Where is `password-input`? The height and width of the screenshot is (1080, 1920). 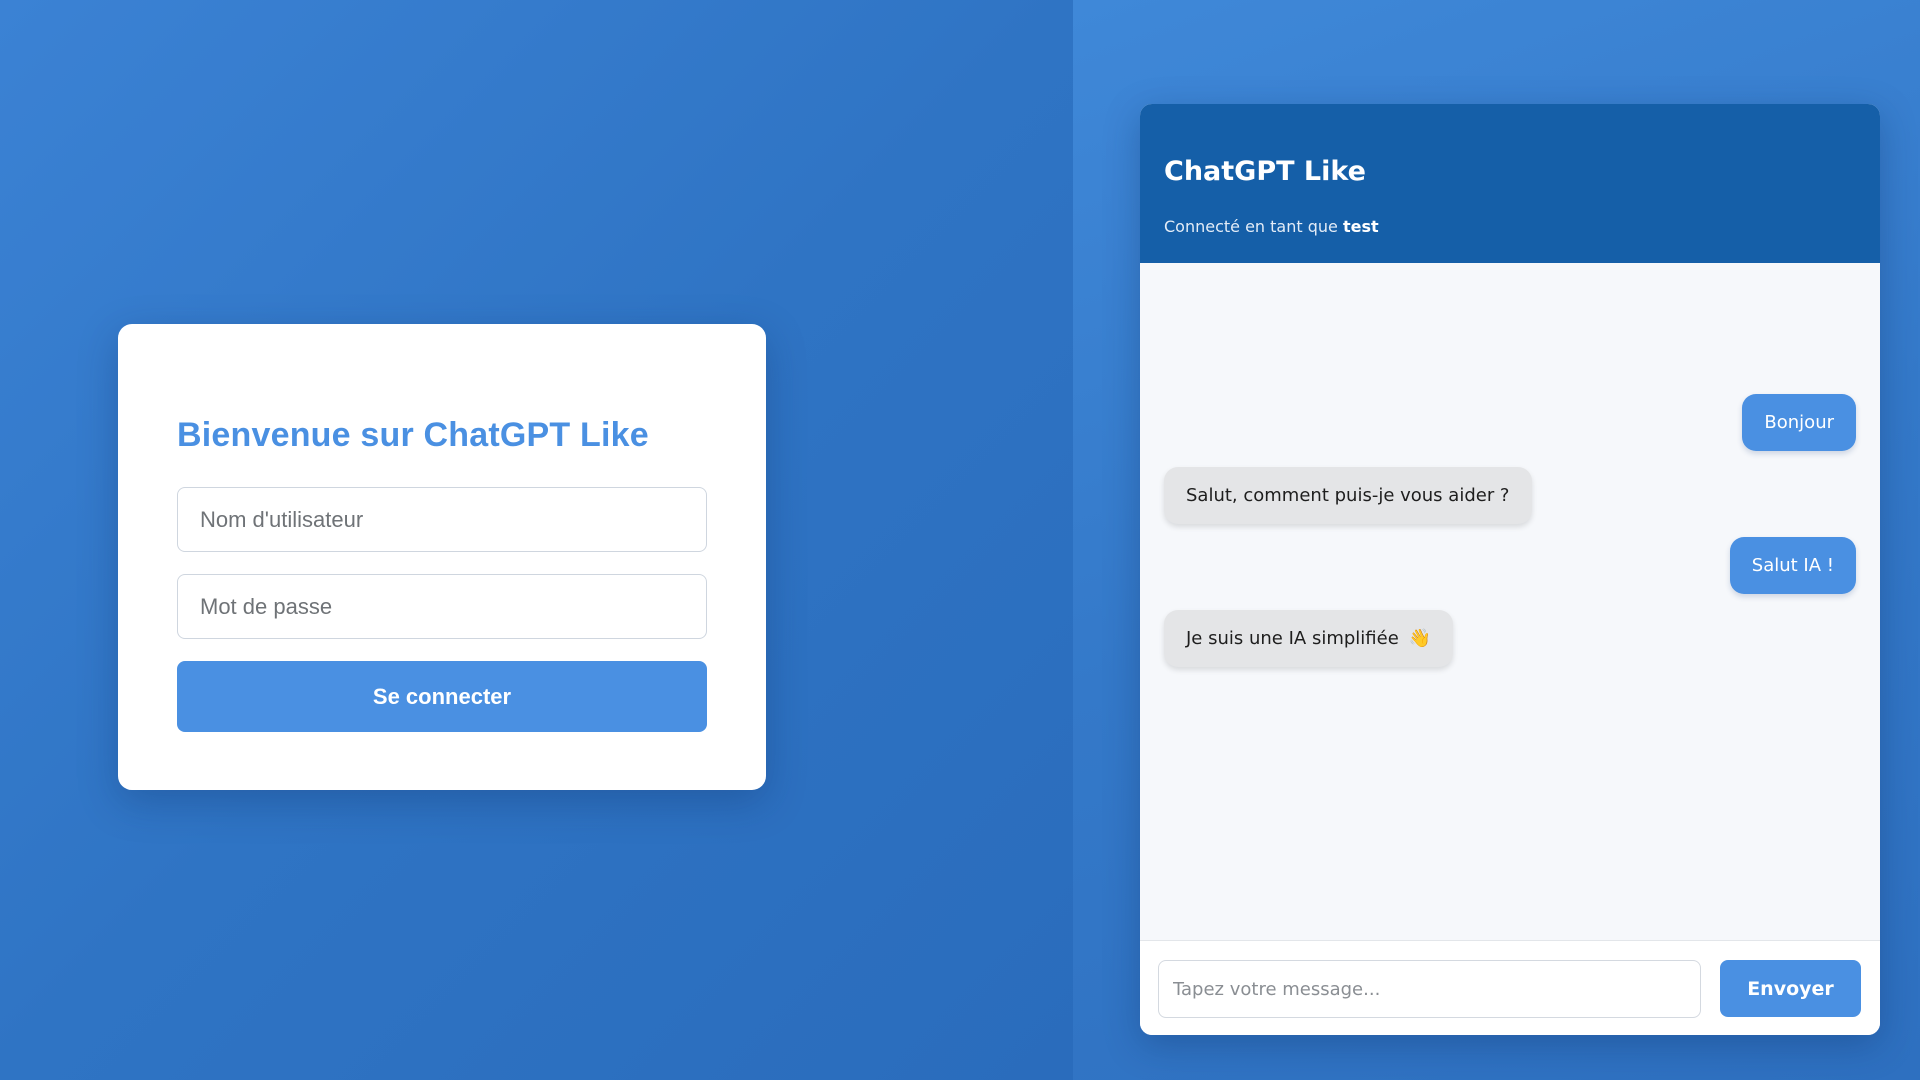
password-input is located at coordinates (442, 606).